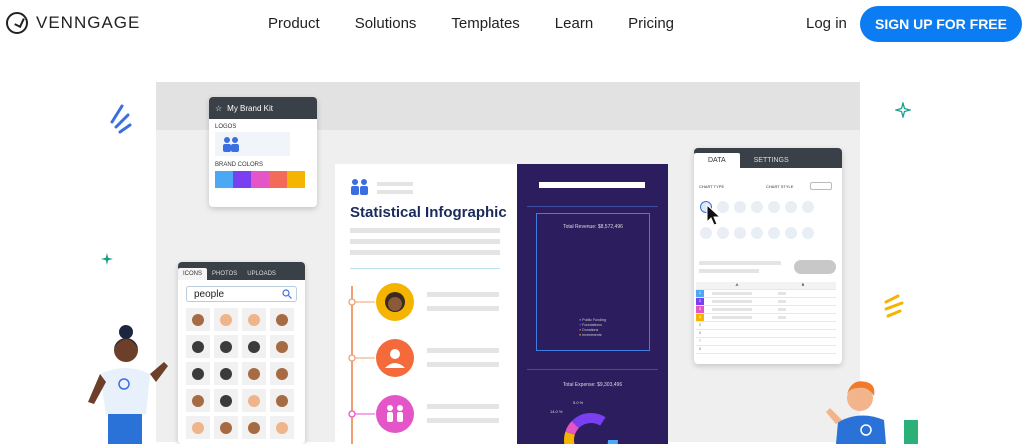 The height and width of the screenshot is (444, 1024). I want to click on import-button, so click(815, 267).